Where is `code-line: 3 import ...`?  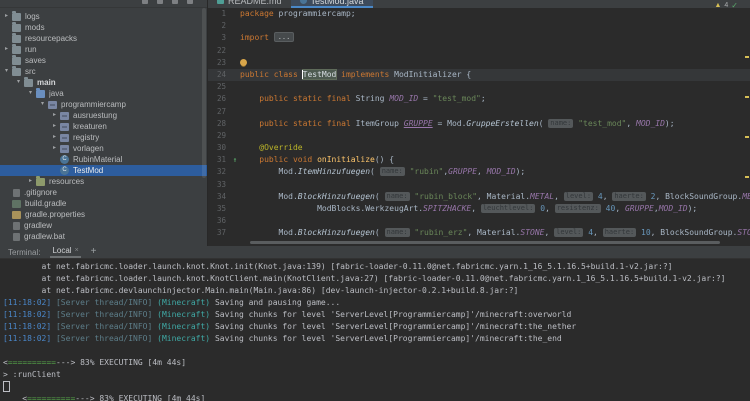
code-line: 3 import ... is located at coordinates (479, 38).